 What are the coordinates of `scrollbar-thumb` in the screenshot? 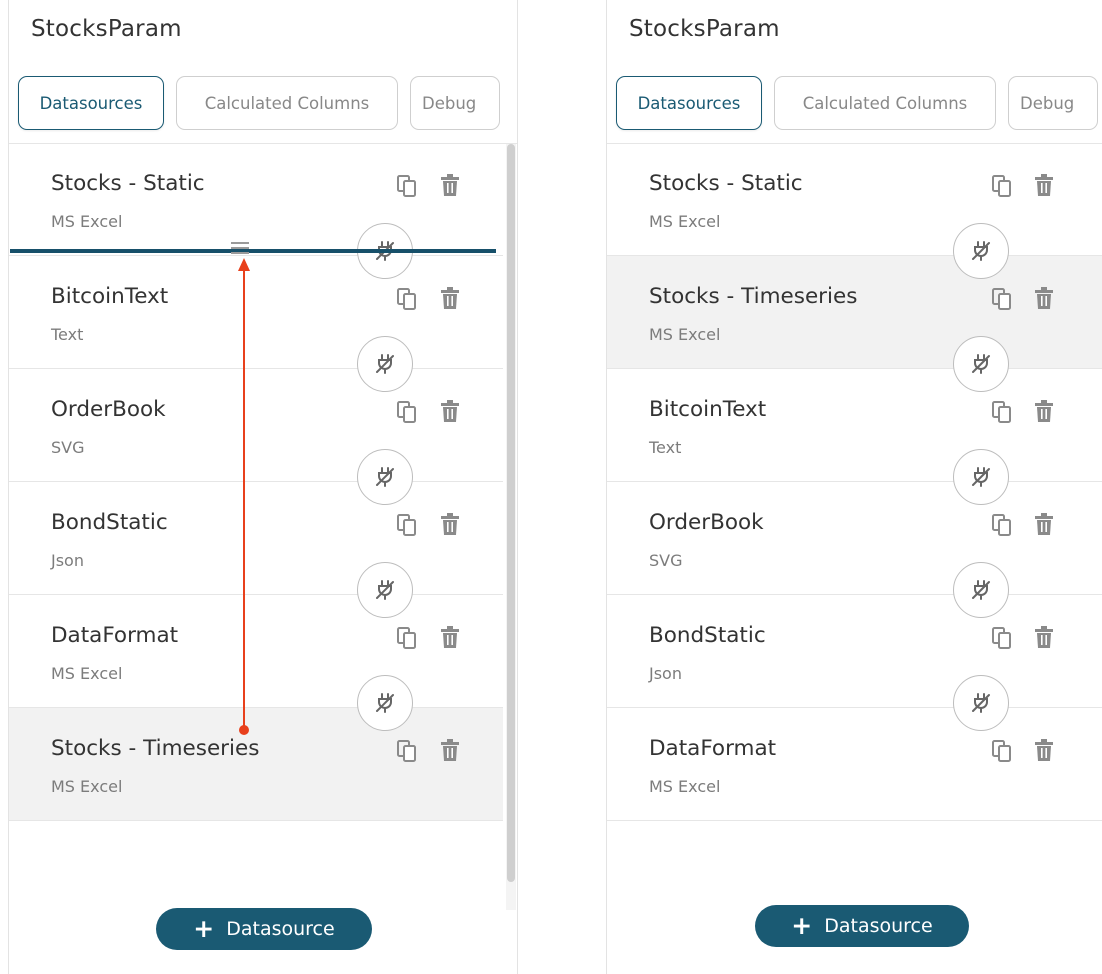 It's located at (511, 513).